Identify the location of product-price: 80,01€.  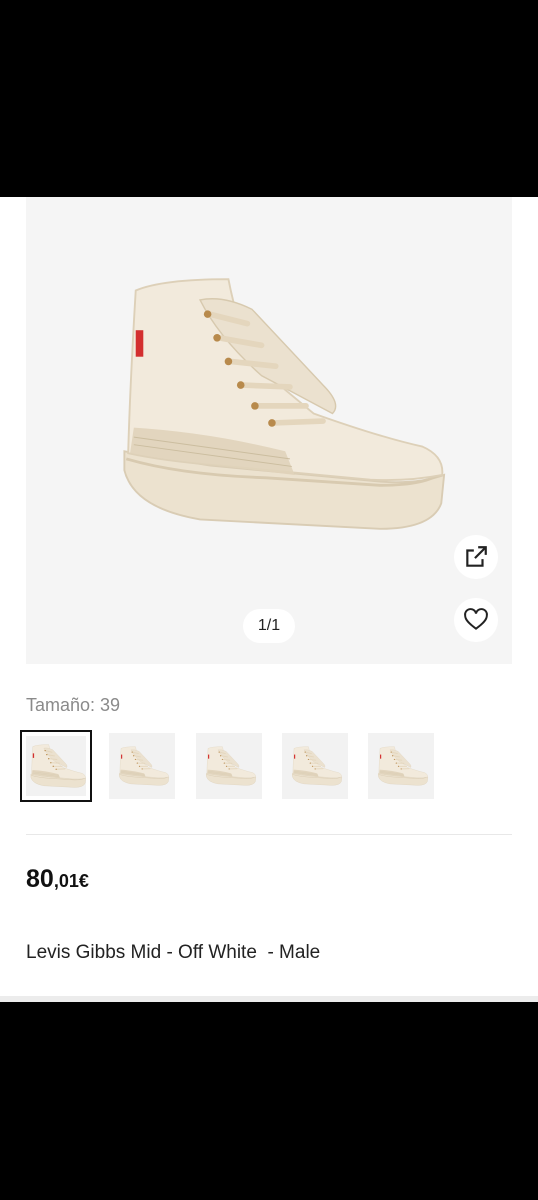
(57, 879).